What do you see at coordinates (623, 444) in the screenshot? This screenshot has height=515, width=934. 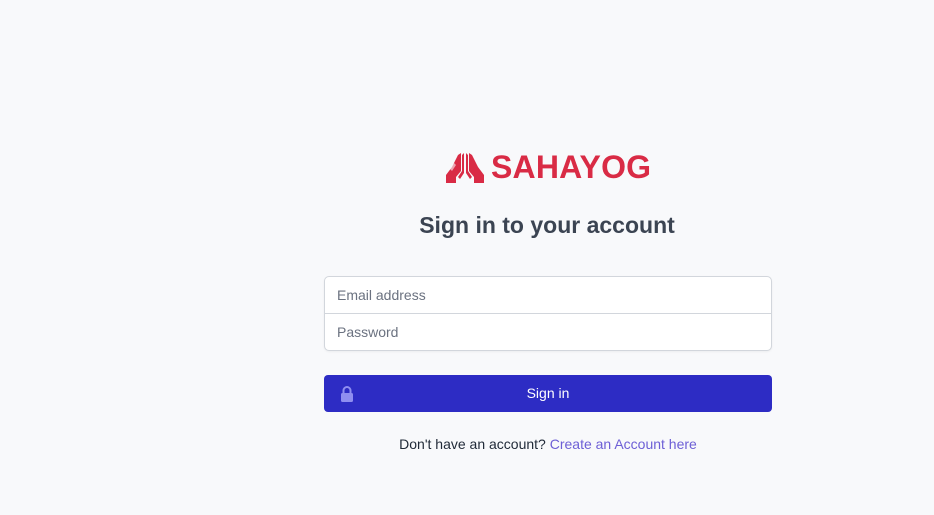 I see `create-account-link: Create an Account here` at bounding box center [623, 444].